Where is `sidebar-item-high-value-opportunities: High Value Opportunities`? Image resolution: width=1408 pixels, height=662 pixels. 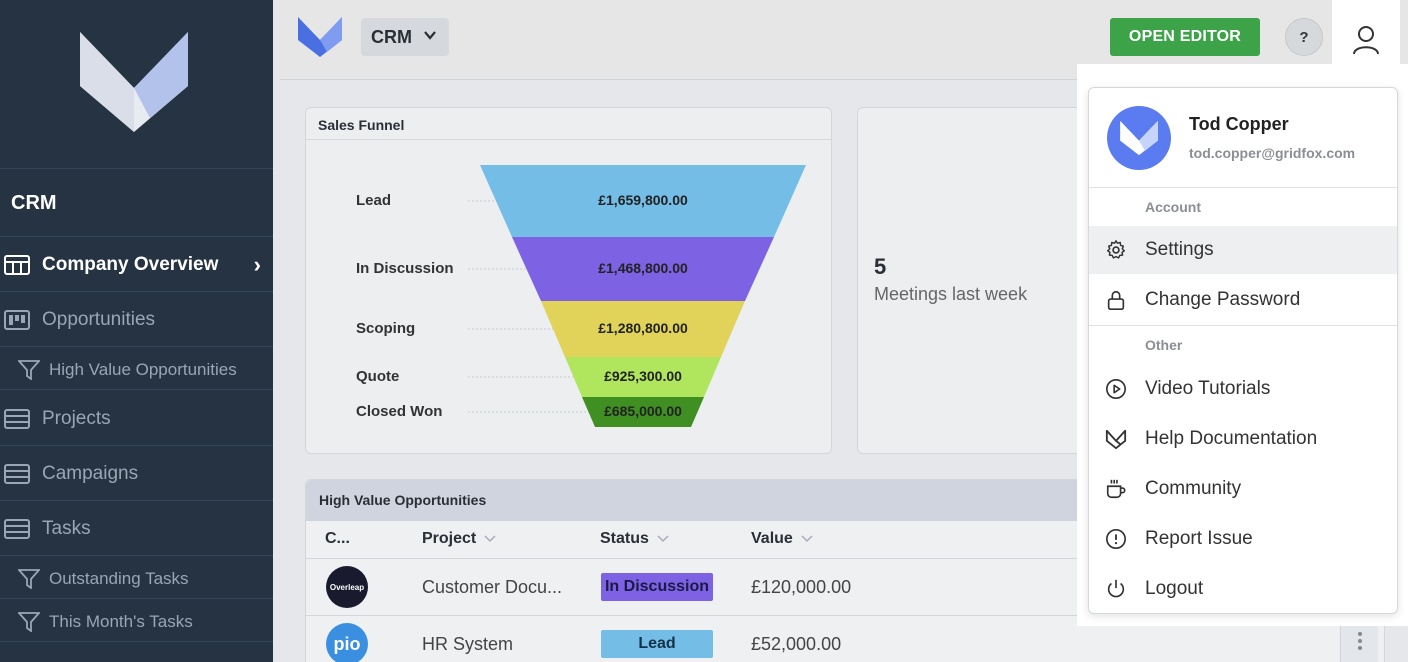 sidebar-item-high-value-opportunities: High Value Opportunities is located at coordinates (136, 370).